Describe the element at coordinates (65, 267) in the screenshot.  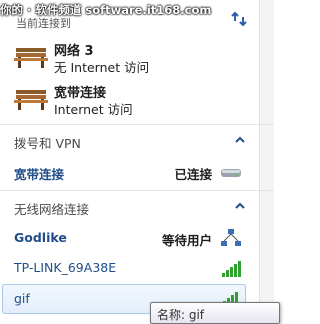
I see `connection-name: TP-LINK_69A38E` at that location.